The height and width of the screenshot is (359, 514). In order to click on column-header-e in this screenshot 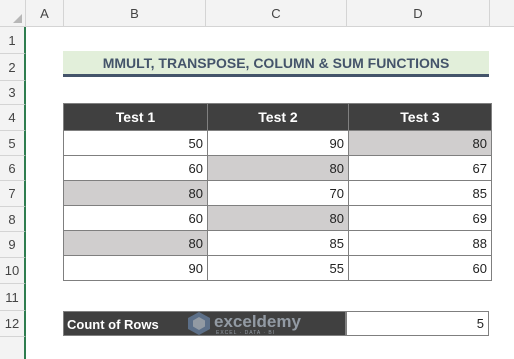, I will do `click(502, 13)`.